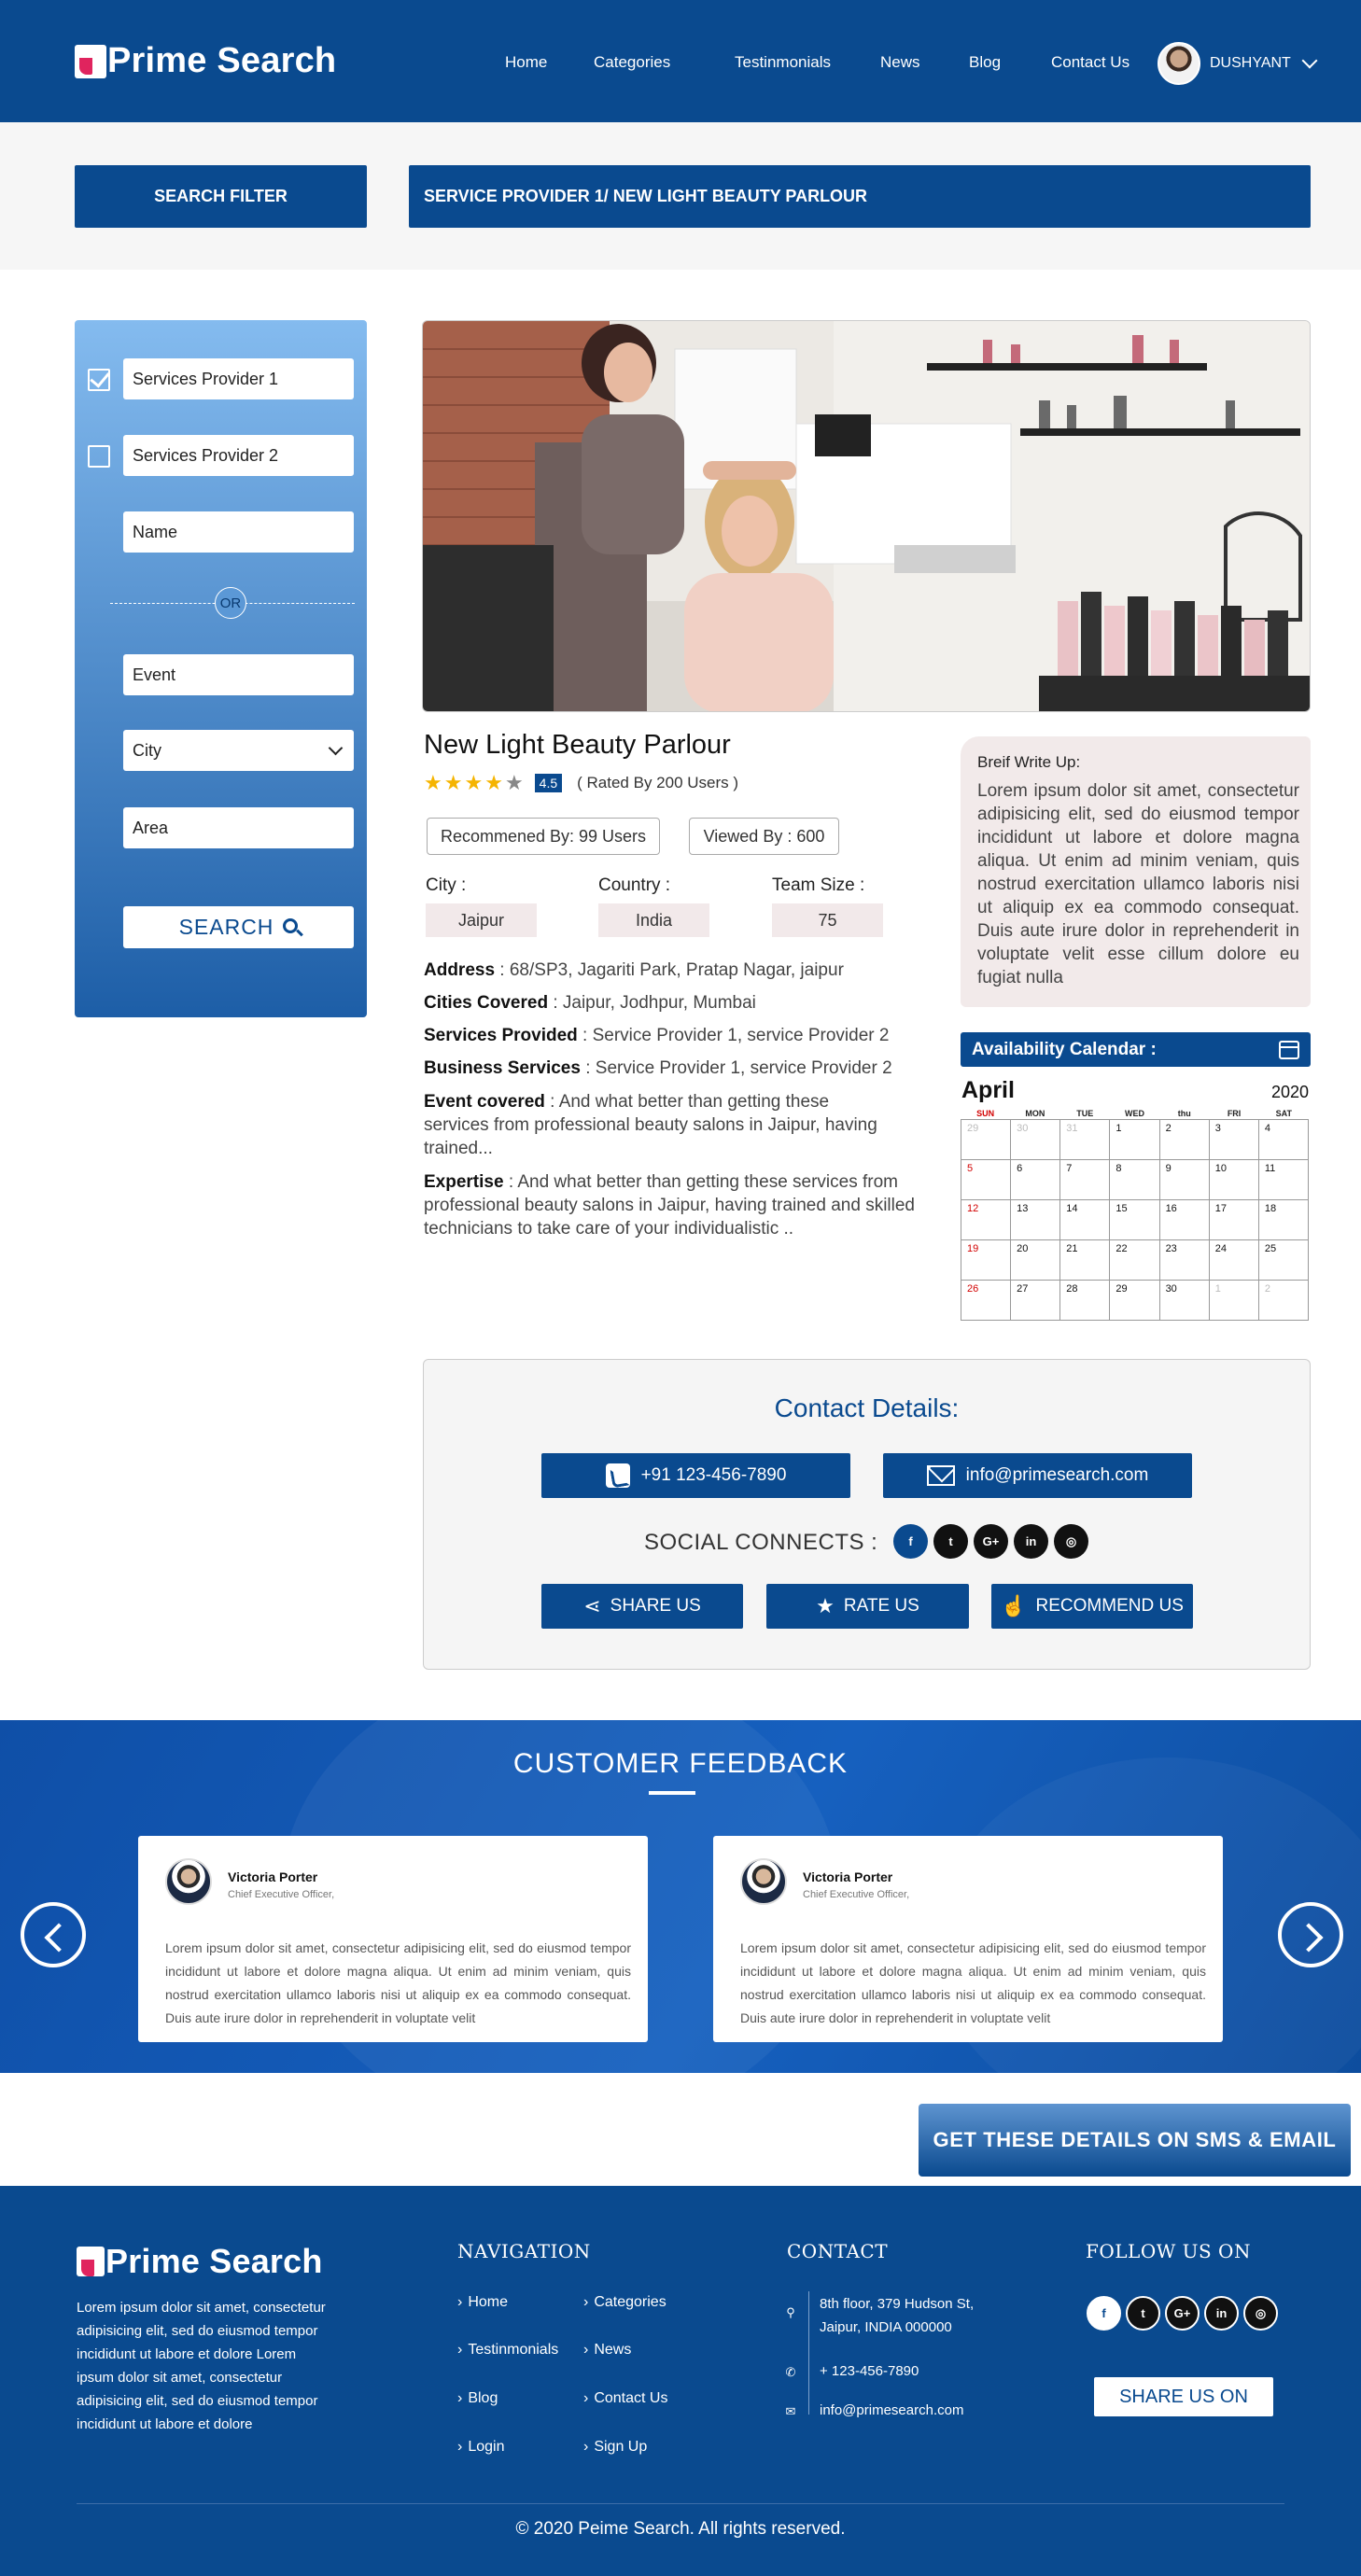 The image size is (1361, 2576). Describe the element at coordinates (238, 827) in the screenshot. I see `area-input: Area` at that location.